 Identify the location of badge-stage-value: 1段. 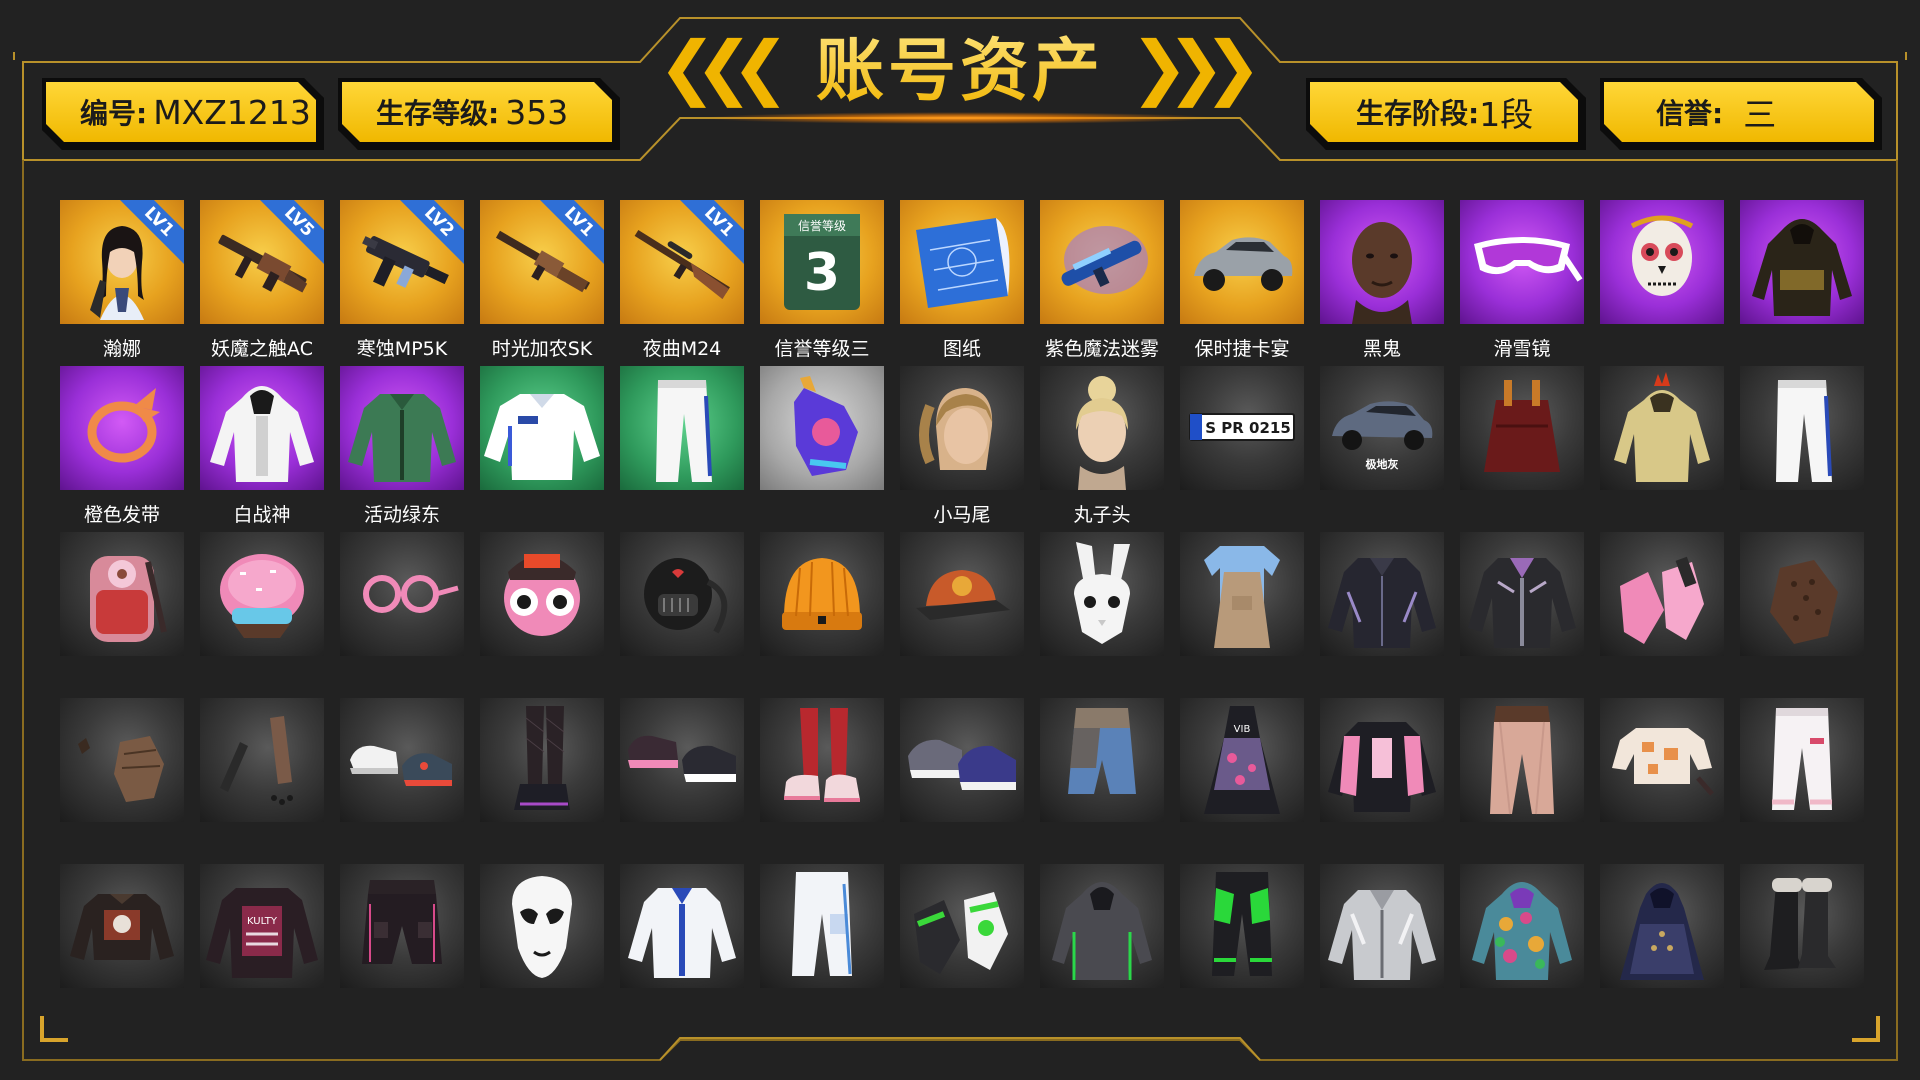
(1506, 114).